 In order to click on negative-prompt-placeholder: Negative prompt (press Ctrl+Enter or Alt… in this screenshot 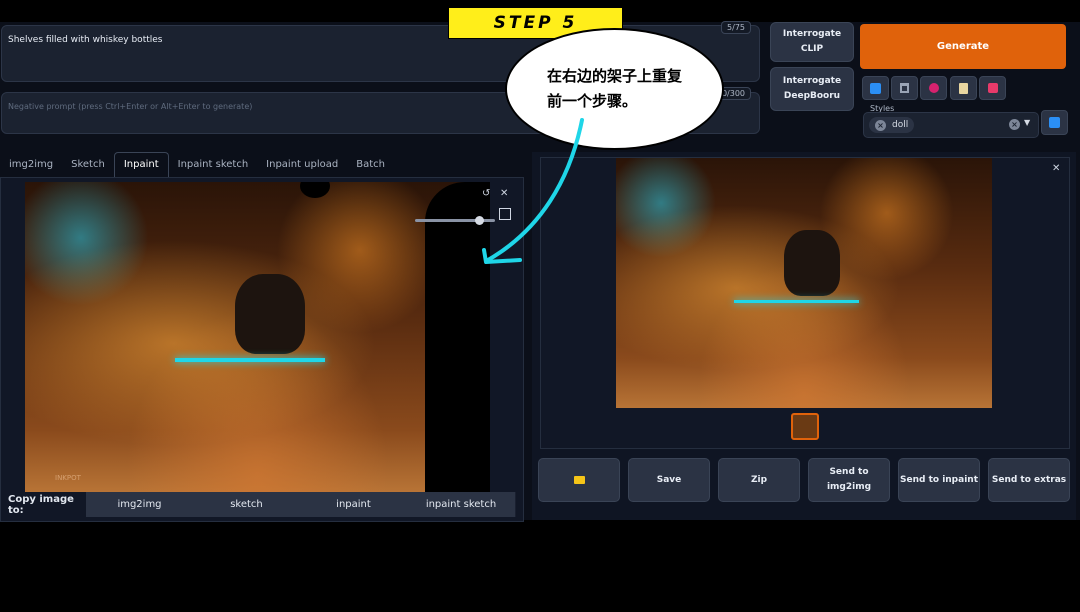, I will do `click(130, 106)`.